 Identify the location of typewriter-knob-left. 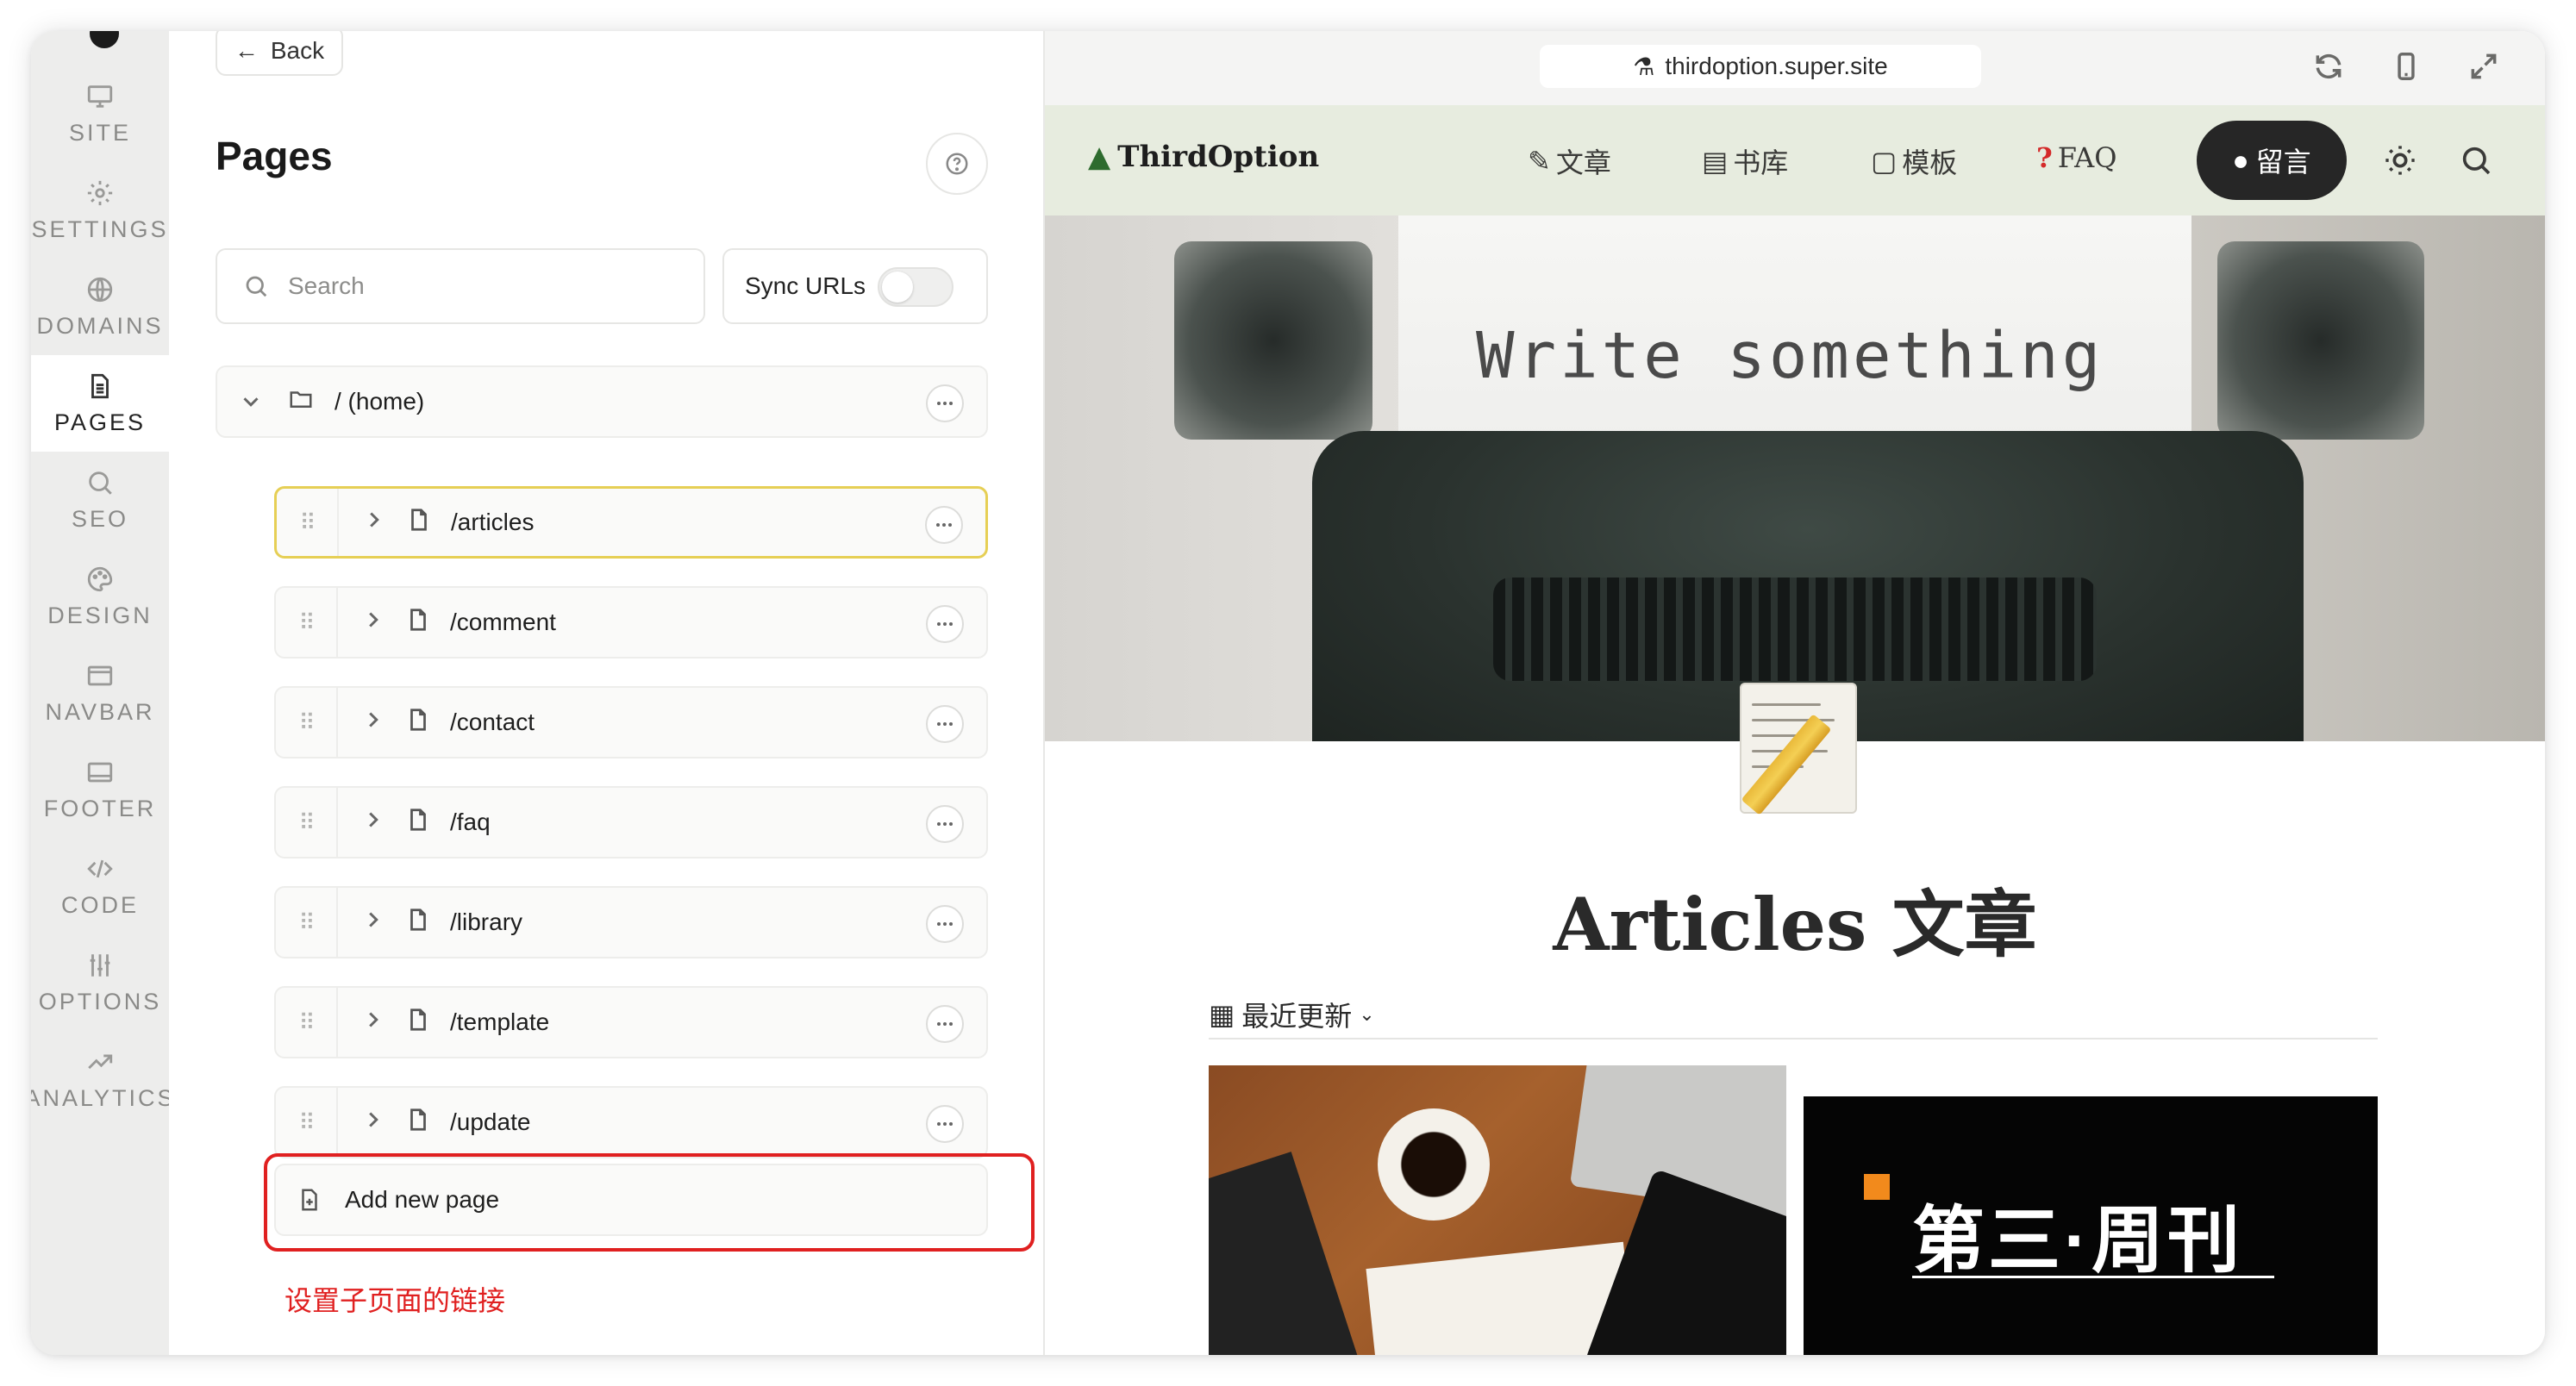
(1273, 340).